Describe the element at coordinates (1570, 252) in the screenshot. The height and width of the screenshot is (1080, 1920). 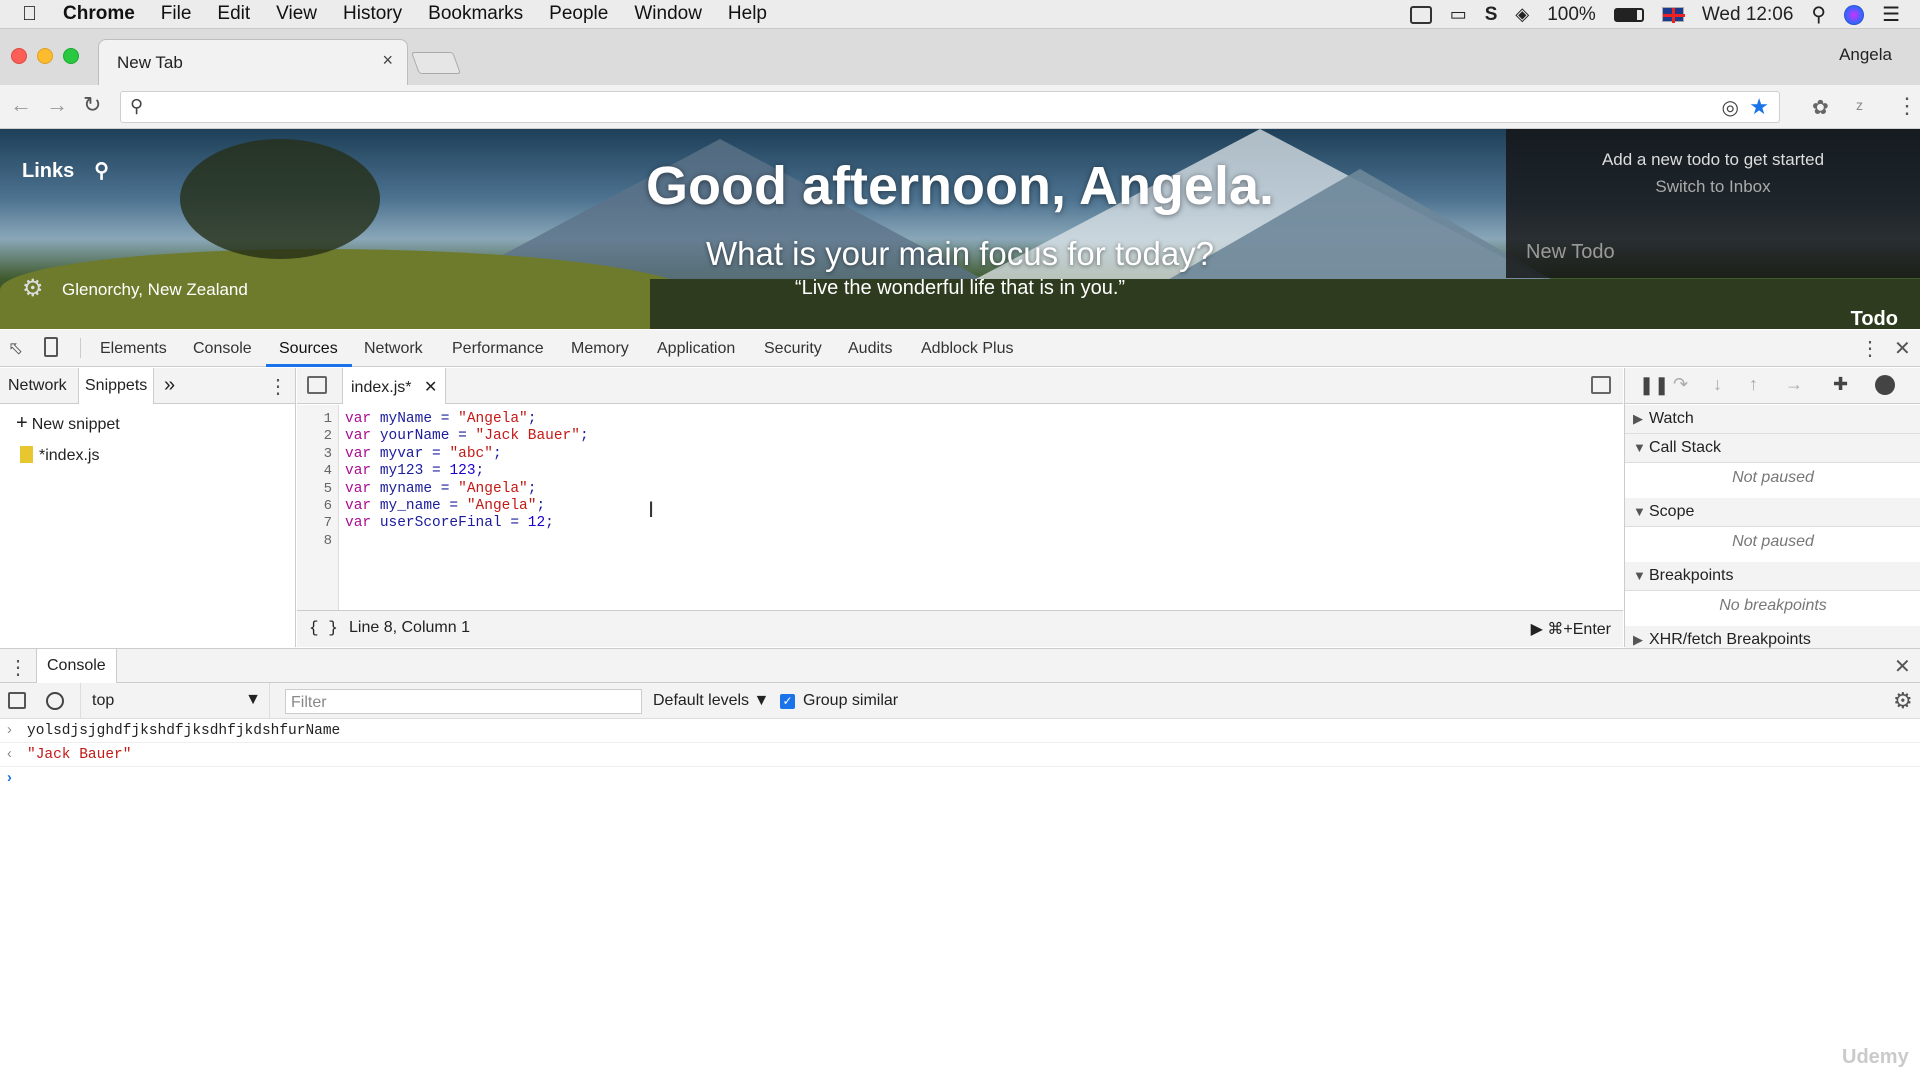
I see `new-todo-input: New Todo` at that location.